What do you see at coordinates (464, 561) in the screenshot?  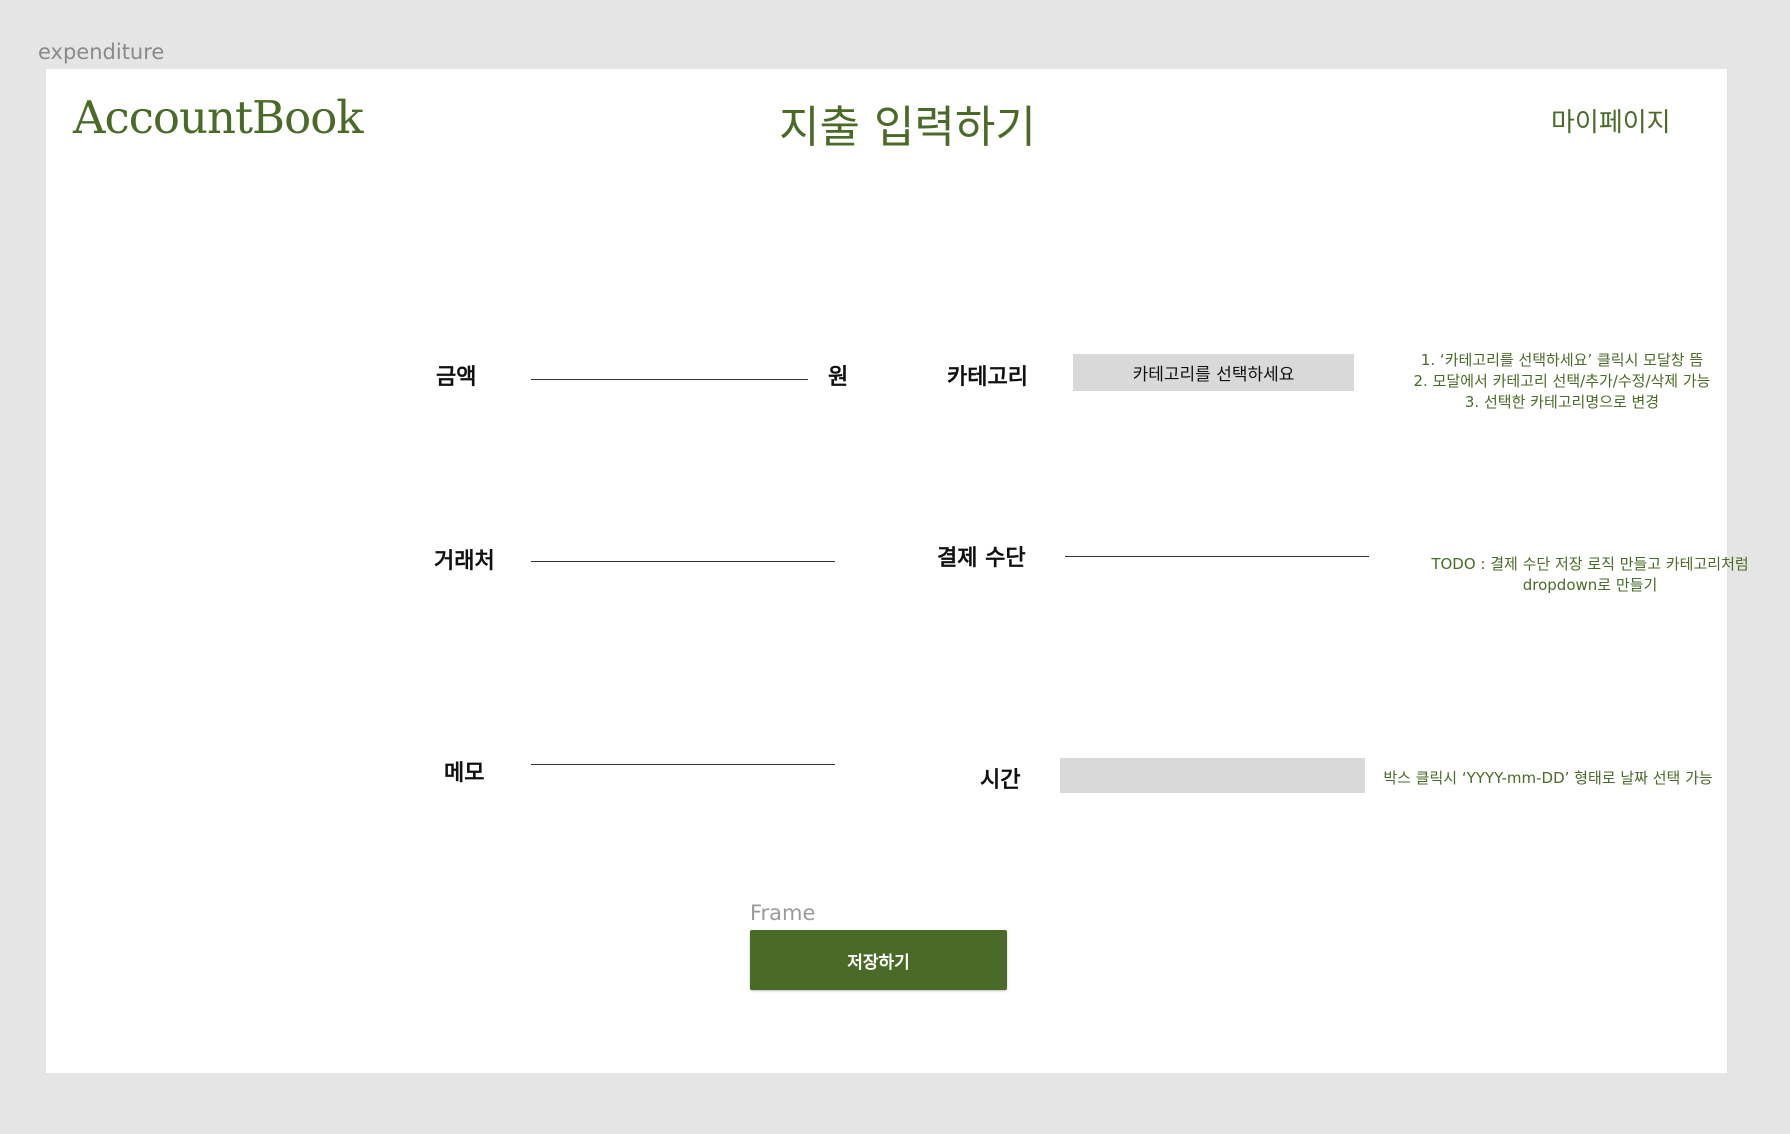 I see `vendor-label: 거래처` at bounding box center [464, 561].